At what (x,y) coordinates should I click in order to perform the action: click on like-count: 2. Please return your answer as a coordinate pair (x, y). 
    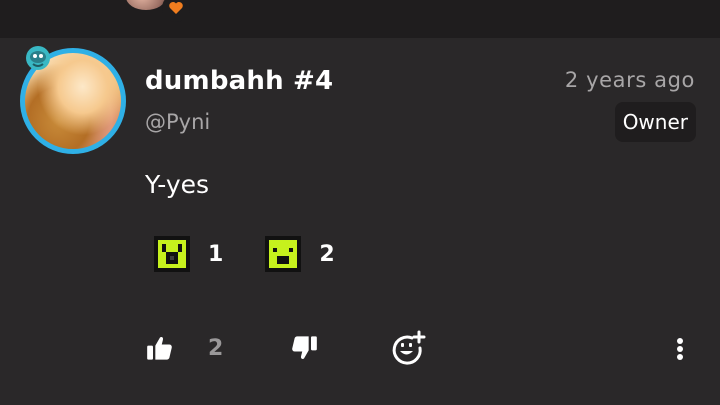
    Looking at the image, I should click on (216, 348).